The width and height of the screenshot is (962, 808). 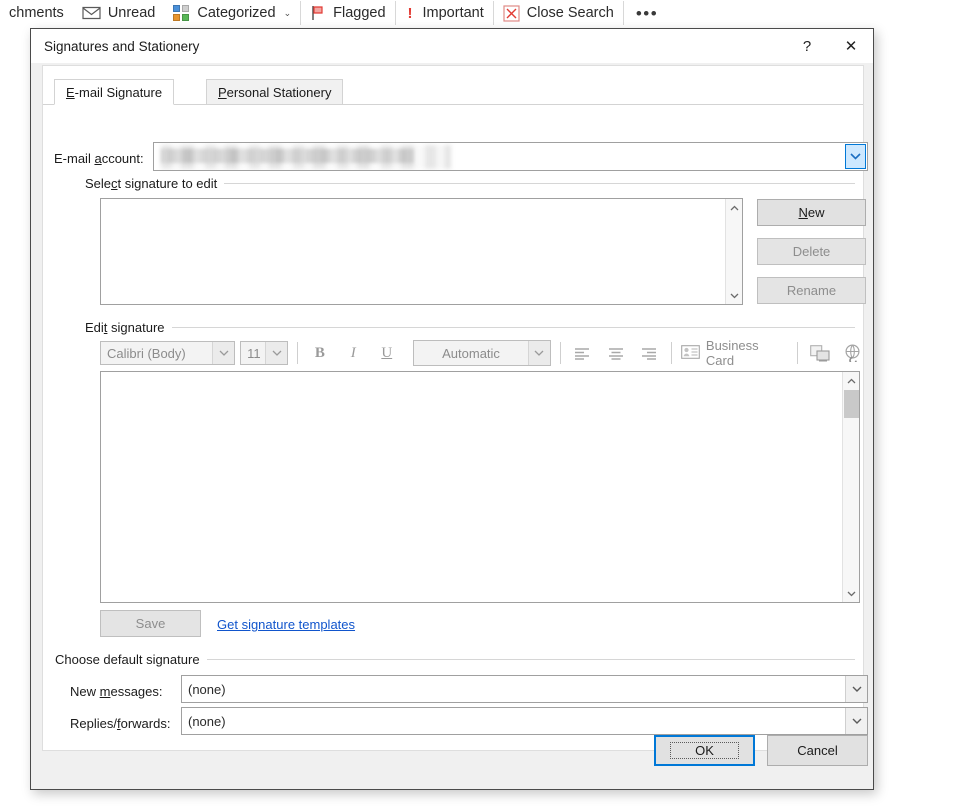 I want to click on flag-icon, so click(x=318, y=13).